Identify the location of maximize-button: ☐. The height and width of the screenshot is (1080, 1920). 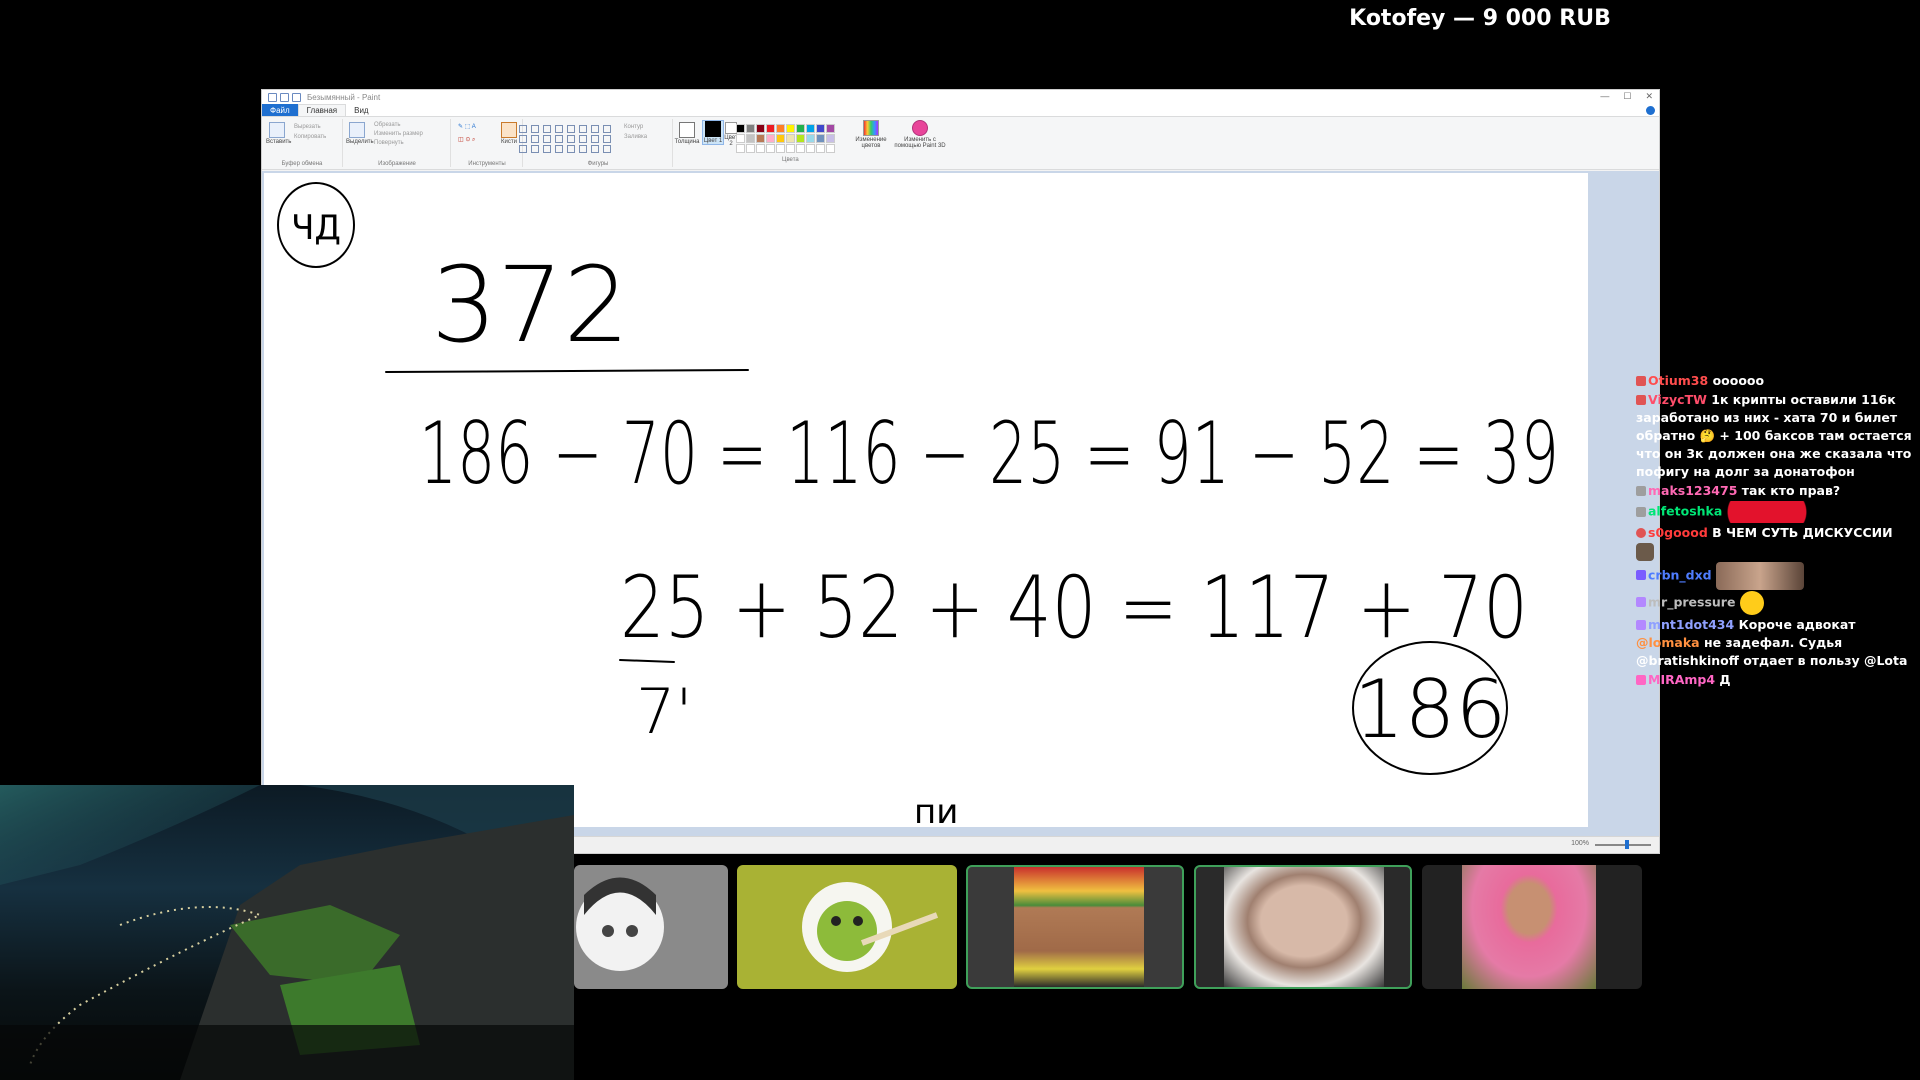
(1627, 96).